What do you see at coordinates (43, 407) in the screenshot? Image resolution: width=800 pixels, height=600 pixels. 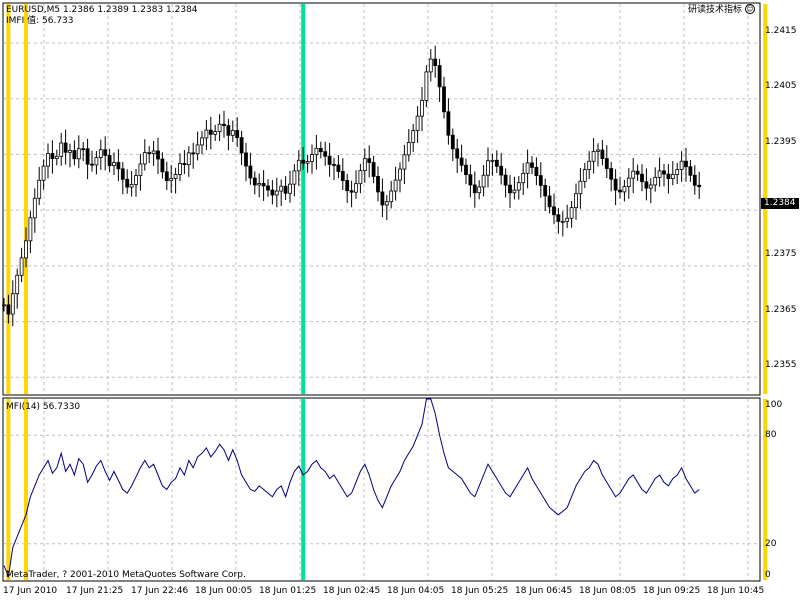 I see `mfi-label: MFI(14) 56.7330` at bounding box center [43, 407].